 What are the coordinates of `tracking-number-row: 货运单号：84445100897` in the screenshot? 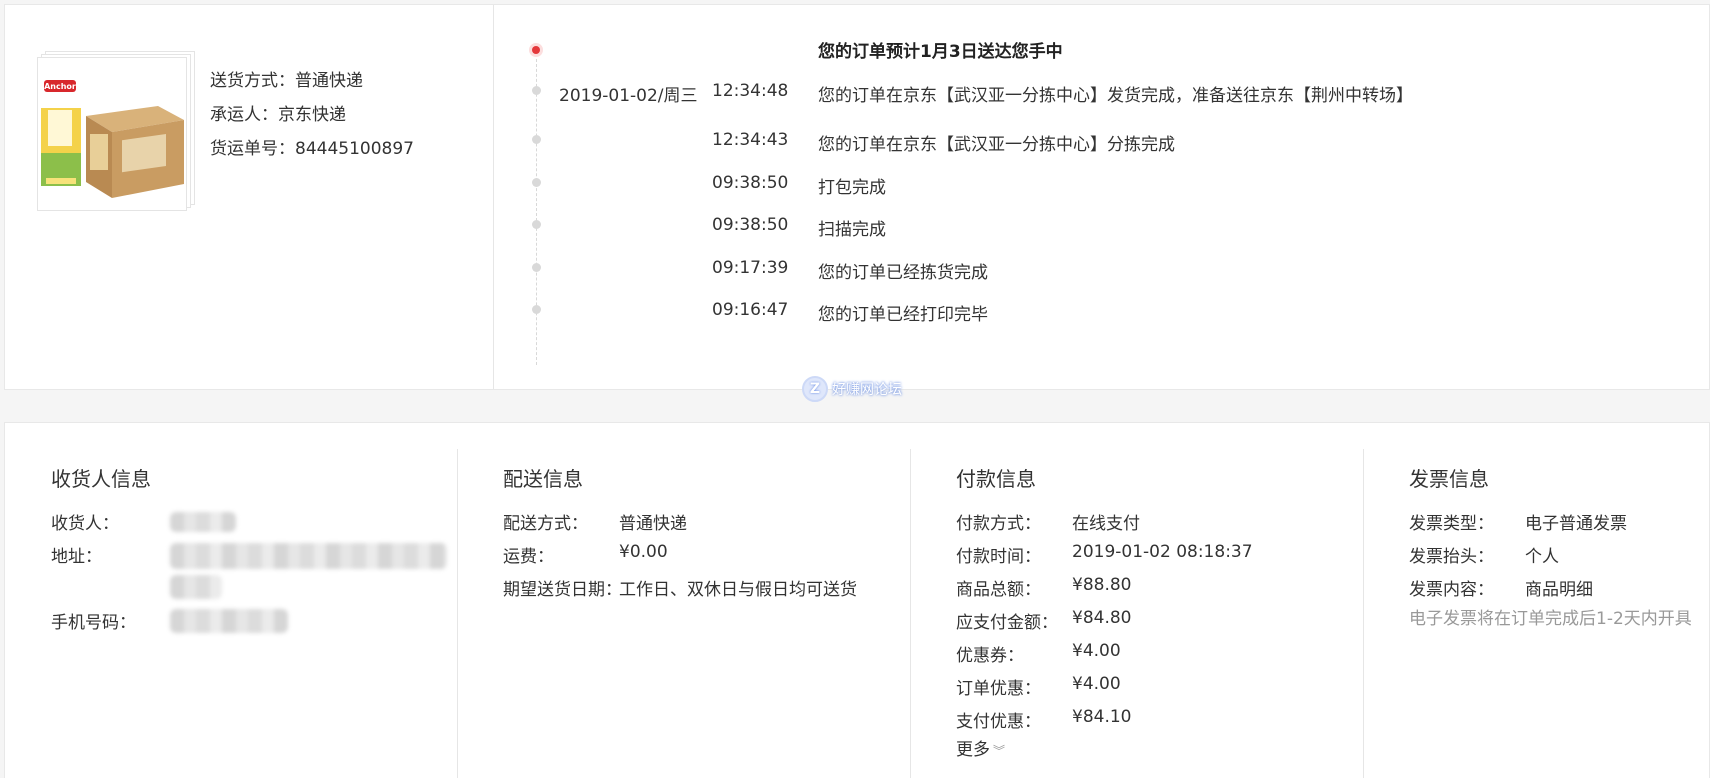 It's located at (312, 146).